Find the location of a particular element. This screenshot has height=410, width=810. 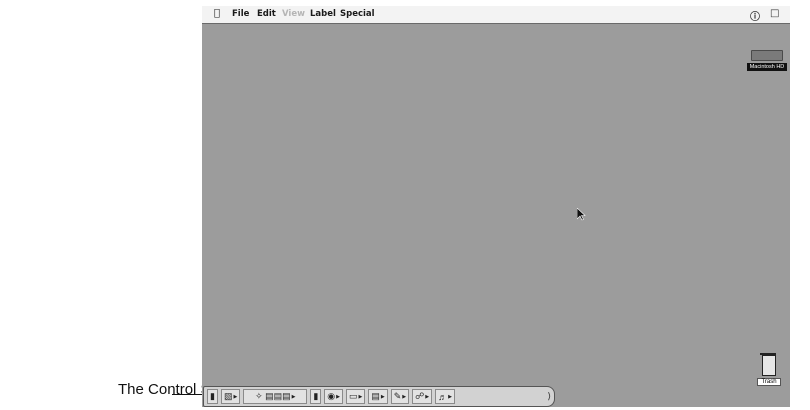

power-settings-icon: ☍ ▶ is located at coordinates (422, 396).